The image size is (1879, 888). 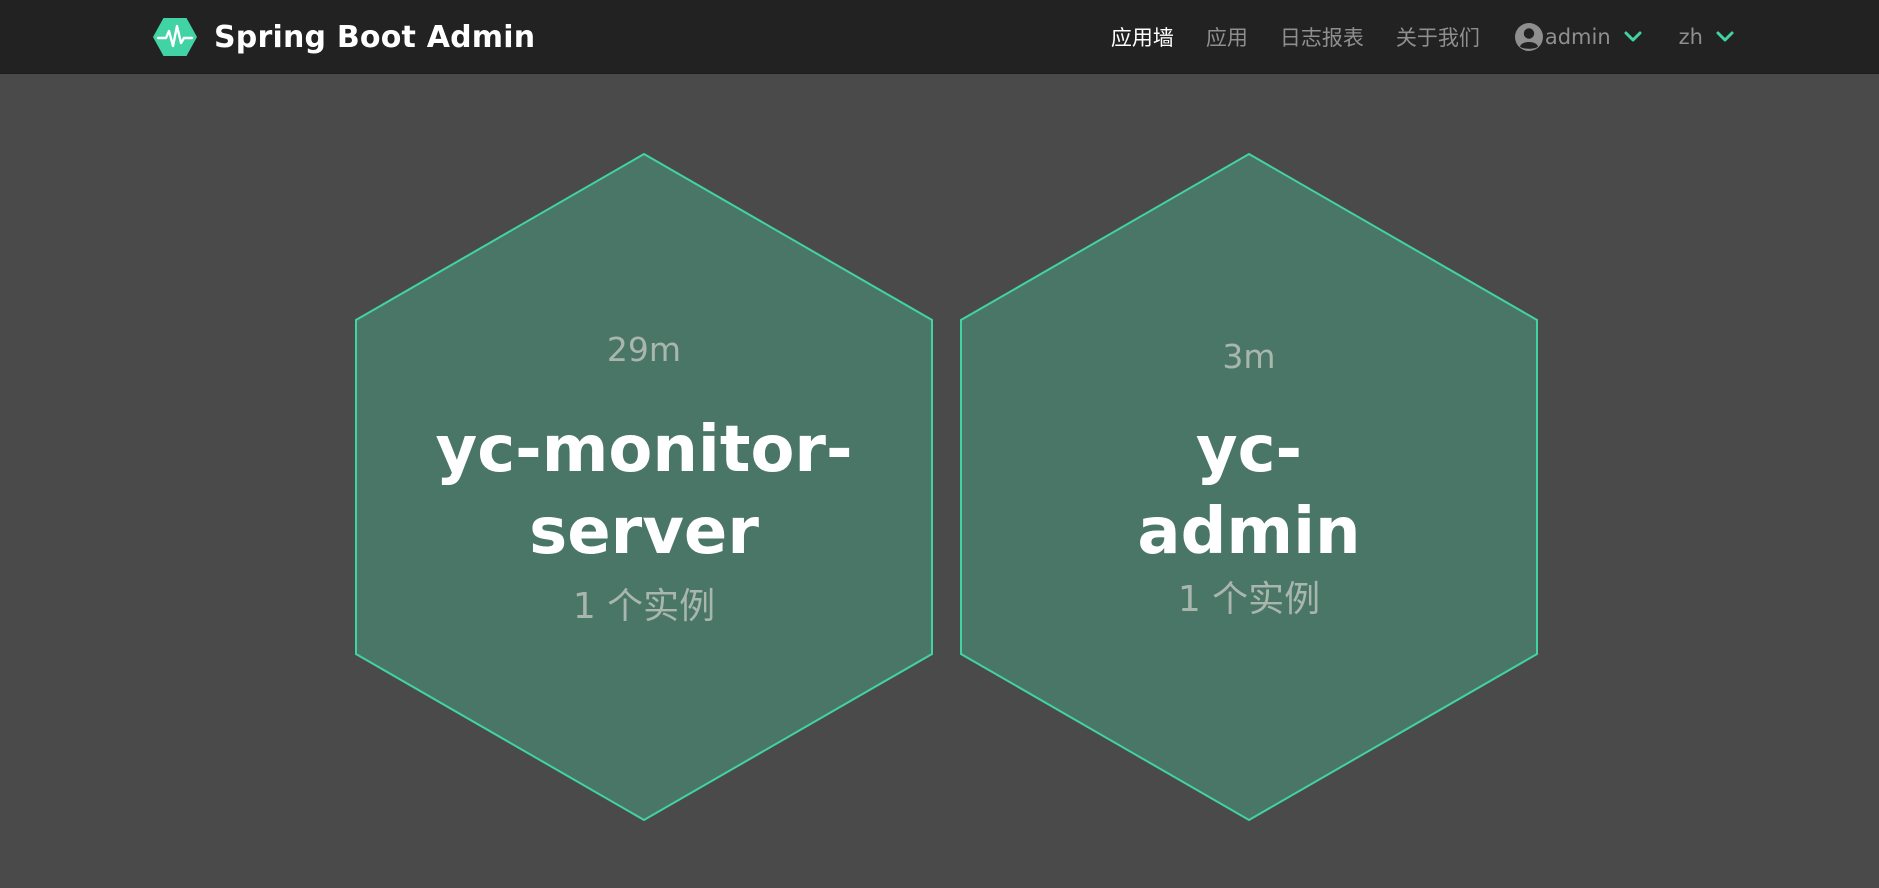 I want to click on language-selector: zh, so click(x=1697, y=37).